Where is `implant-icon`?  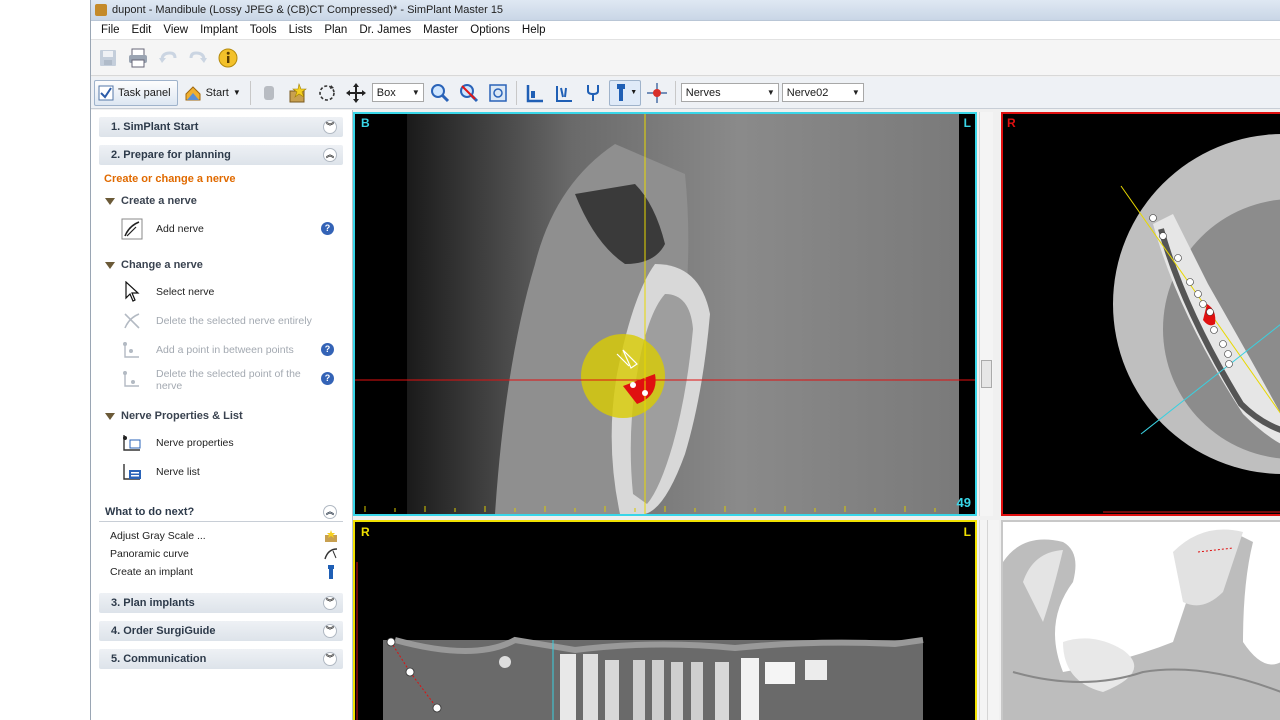 implant-icon is located at coordinates (331, 572).